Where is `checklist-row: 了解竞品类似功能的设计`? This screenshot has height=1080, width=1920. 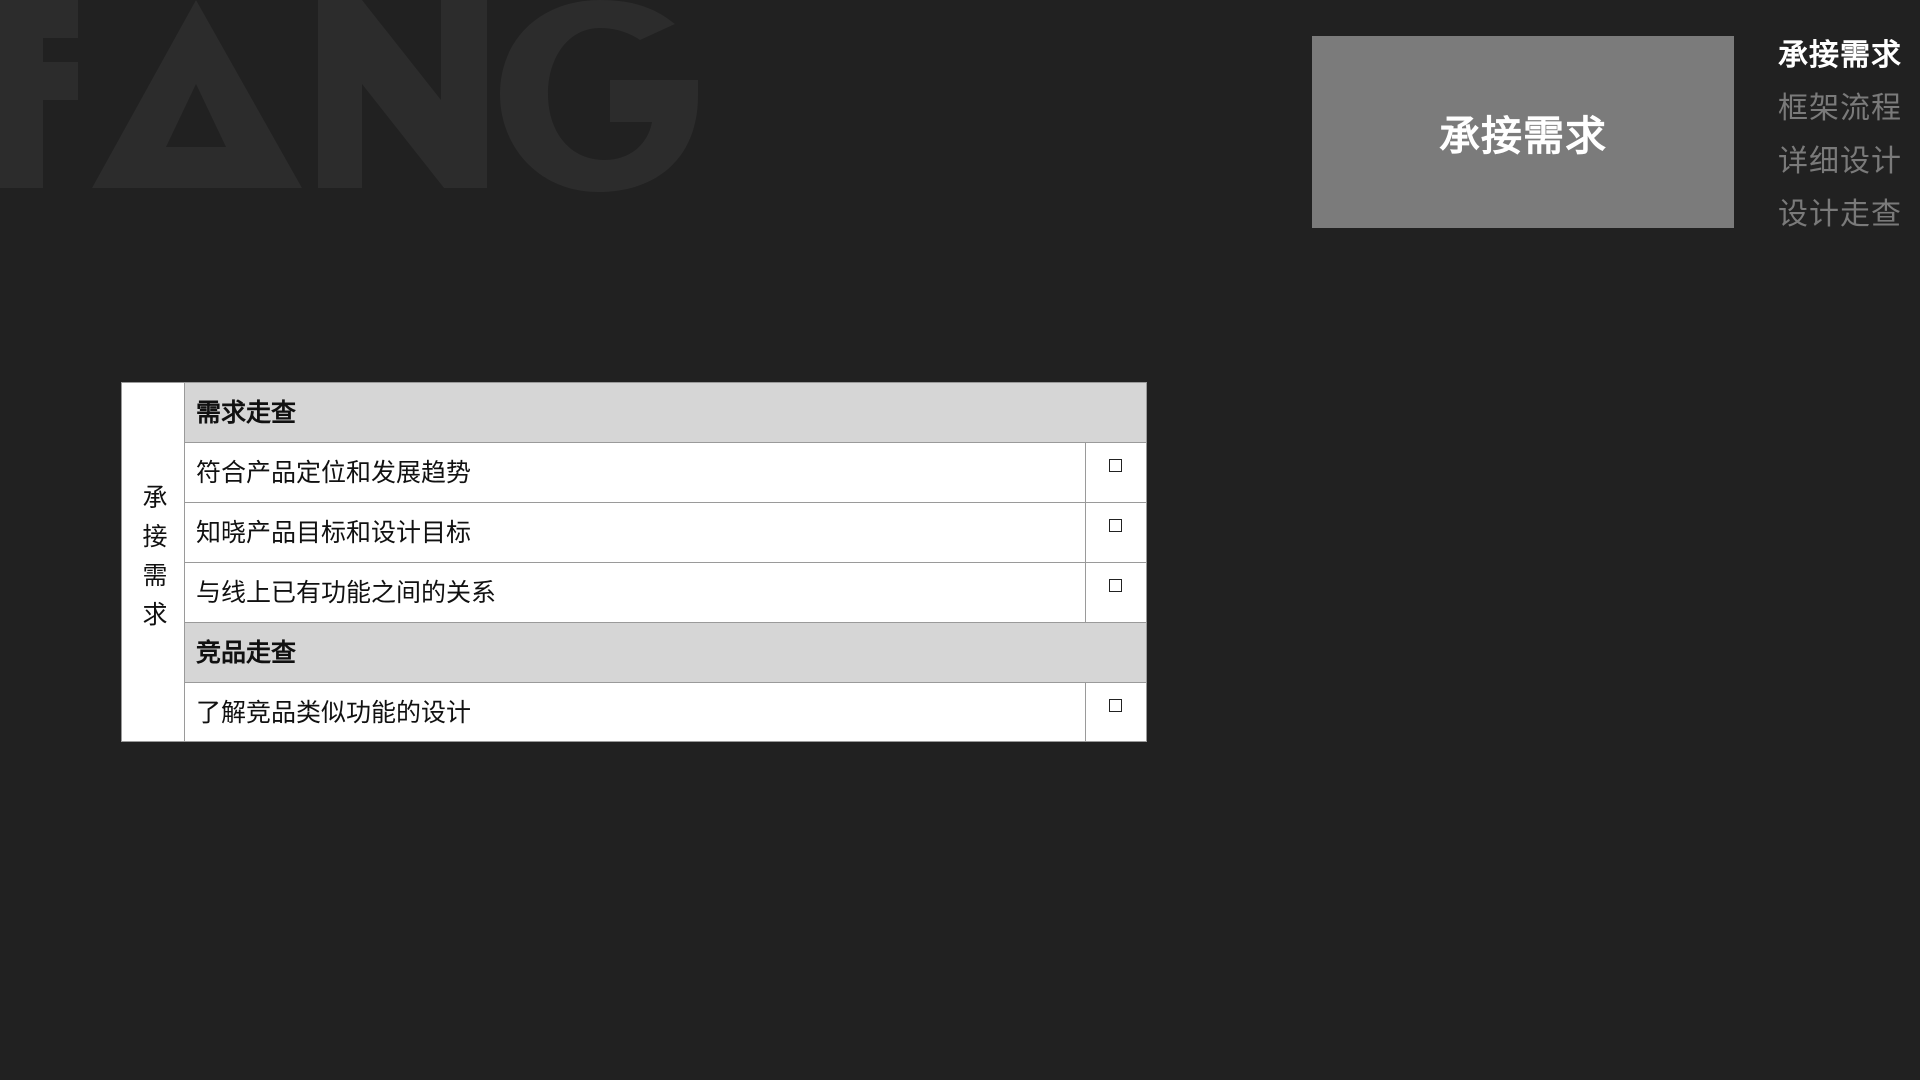 checklist-row: 了解竞品类似功能的设计 is located at coordinates (665, 712).